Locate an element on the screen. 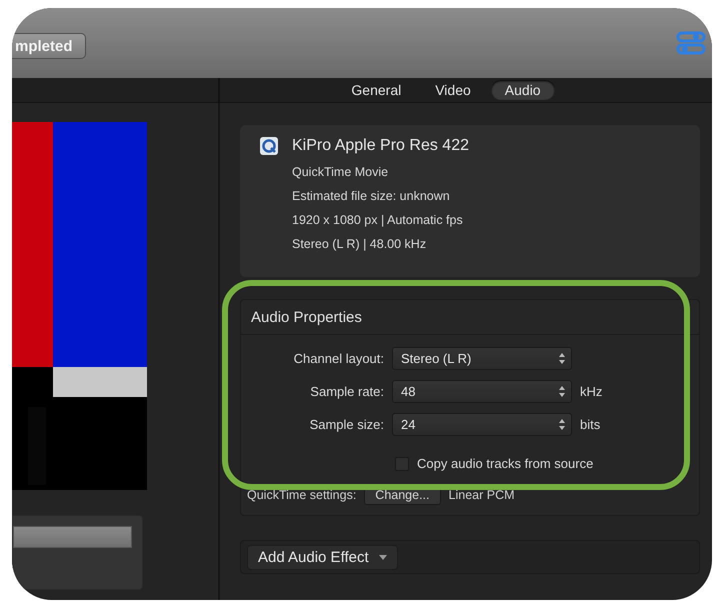  info-text: Stereo (L R) | 48.00 kHz is located at coordinates (360, 244).